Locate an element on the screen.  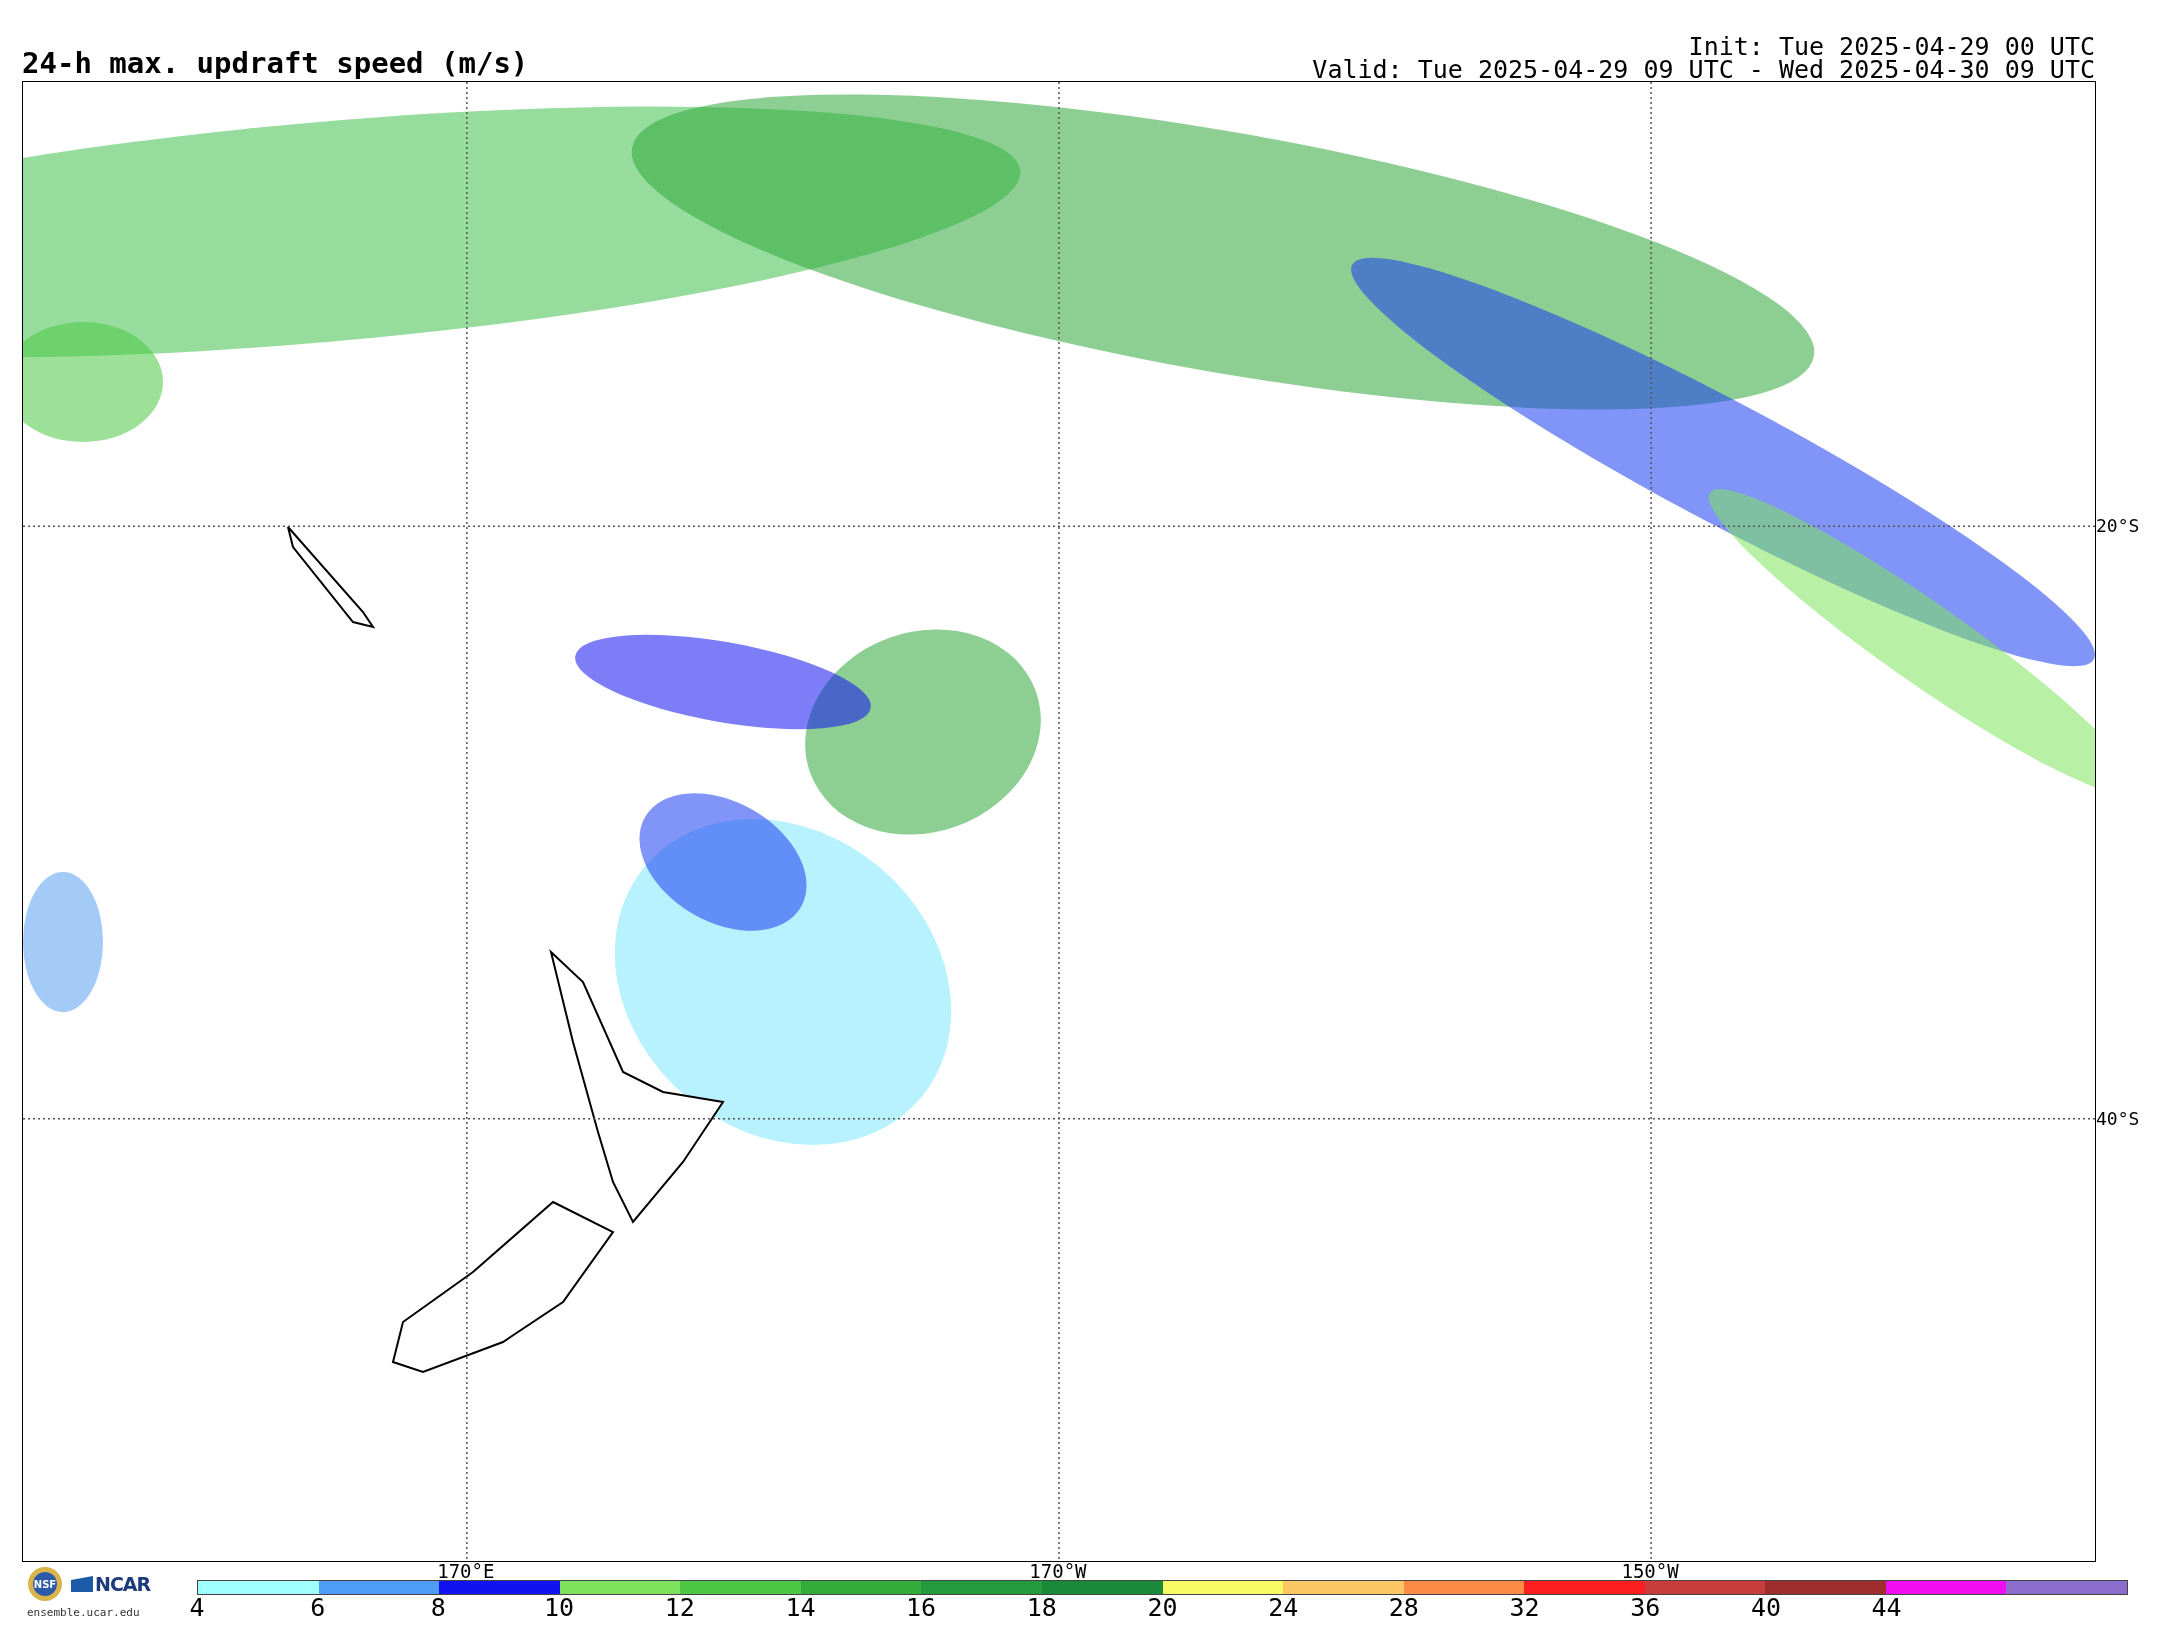
nsf-logo: NSF is located at coordinates (45, 1584).